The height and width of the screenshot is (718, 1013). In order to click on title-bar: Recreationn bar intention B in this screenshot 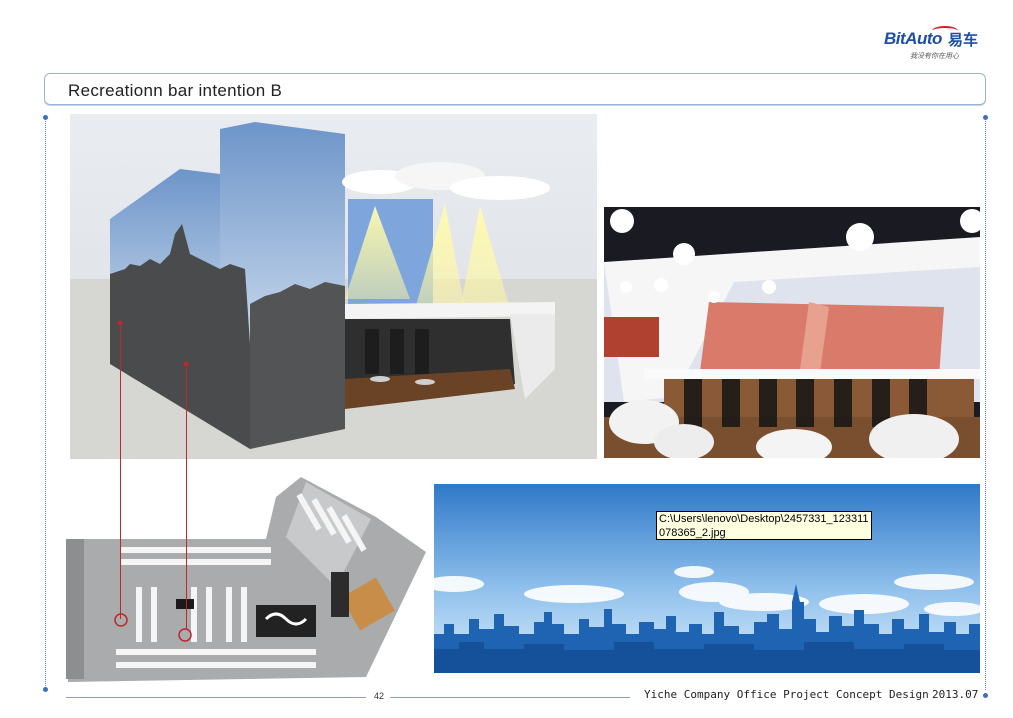, I will do `click(515, 89)`.